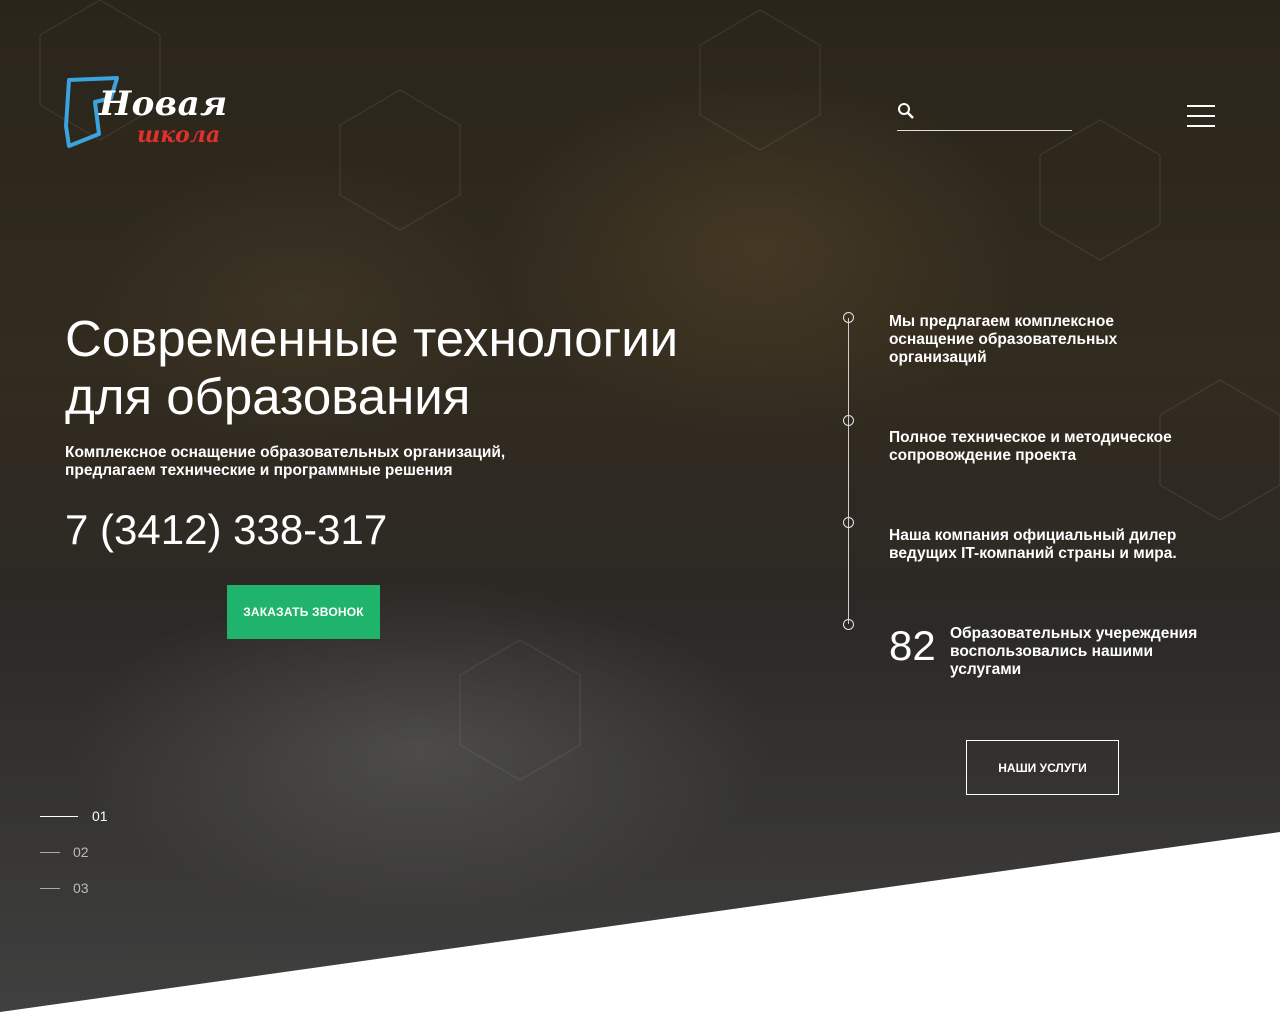 The width and height of the screenshot is (1280, 1024). I want to click on phone-number: 7 (3412) 338-317, so click(226, 530).